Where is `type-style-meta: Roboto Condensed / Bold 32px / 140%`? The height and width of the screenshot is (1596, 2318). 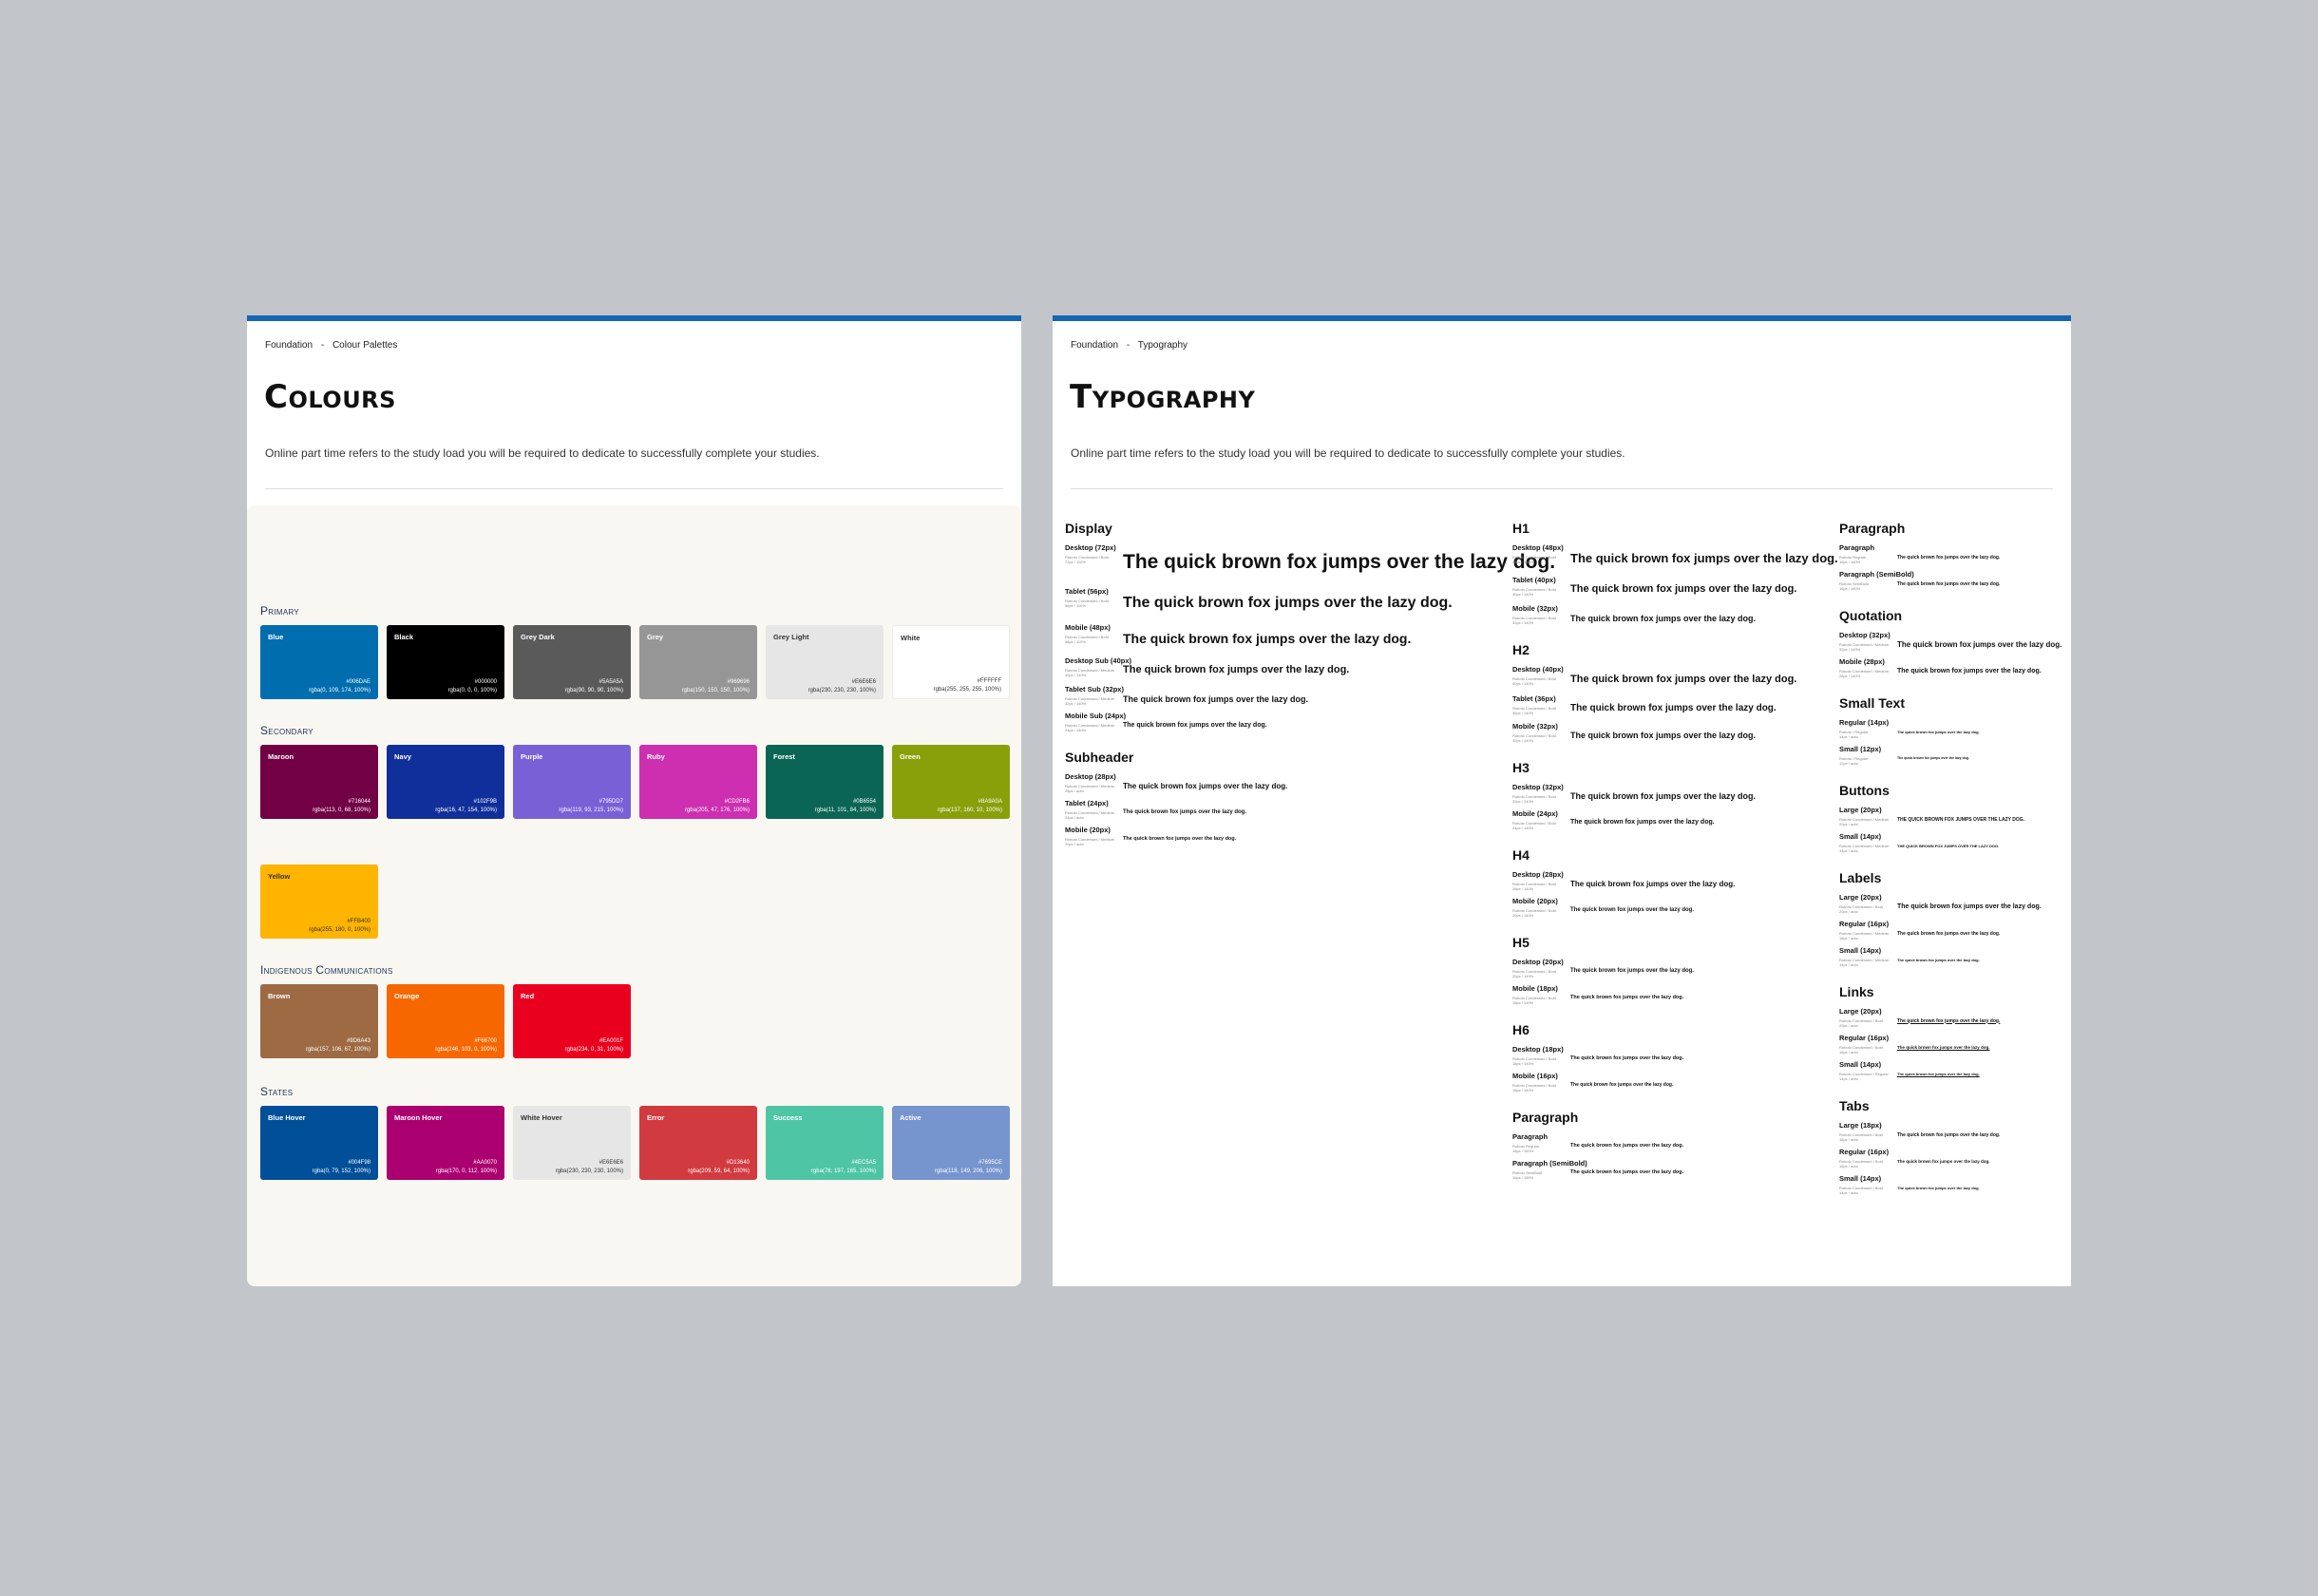 type-style-meta: Roboto Condensed / Bold 32px / 140% is located at coordinates (1539, 620).